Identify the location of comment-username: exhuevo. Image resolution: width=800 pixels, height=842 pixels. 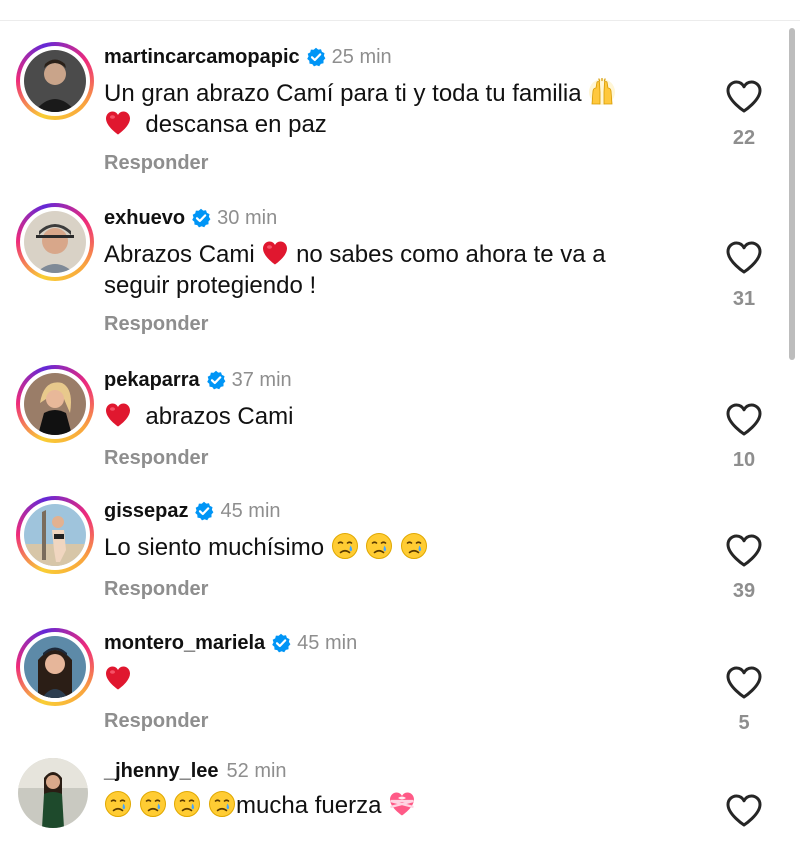
(144, 218).